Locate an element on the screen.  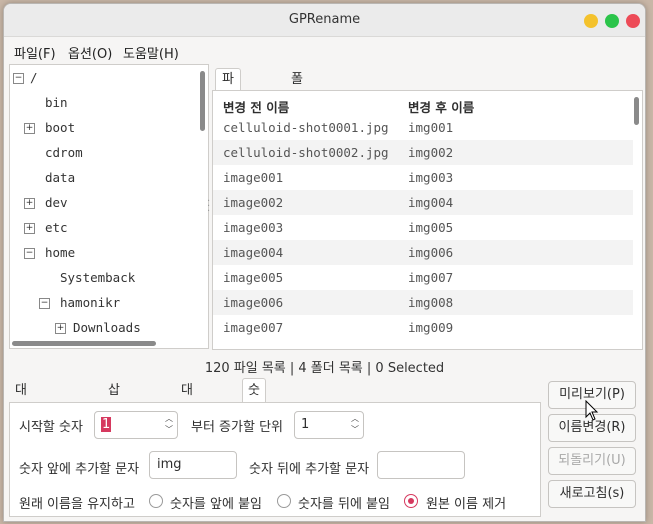
mouse-cursor-icon is located at coordinates (592, 410).